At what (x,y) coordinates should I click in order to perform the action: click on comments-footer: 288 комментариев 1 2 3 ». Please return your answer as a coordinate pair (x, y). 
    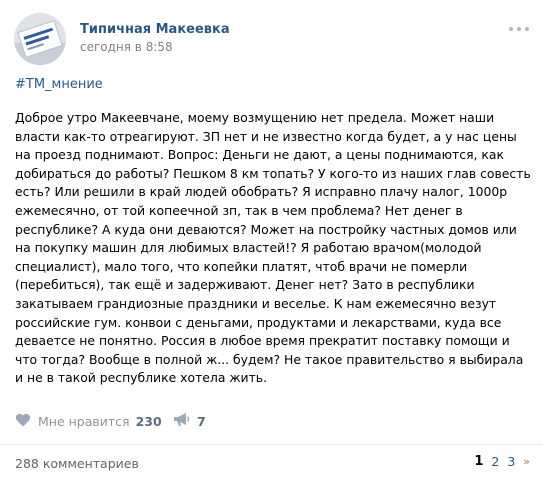
    Looking at the image, I should click on (272, 463).